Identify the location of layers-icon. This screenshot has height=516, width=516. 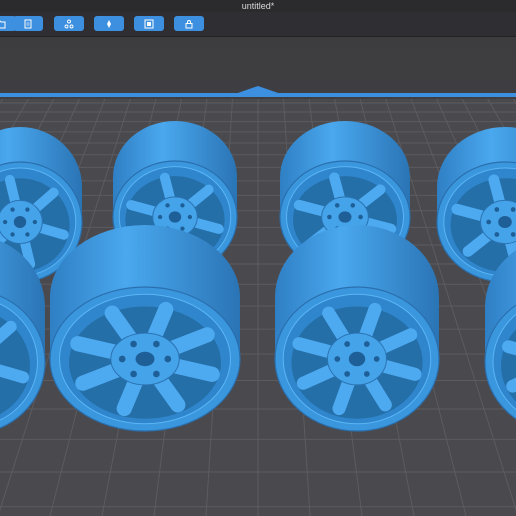
(28, 23).